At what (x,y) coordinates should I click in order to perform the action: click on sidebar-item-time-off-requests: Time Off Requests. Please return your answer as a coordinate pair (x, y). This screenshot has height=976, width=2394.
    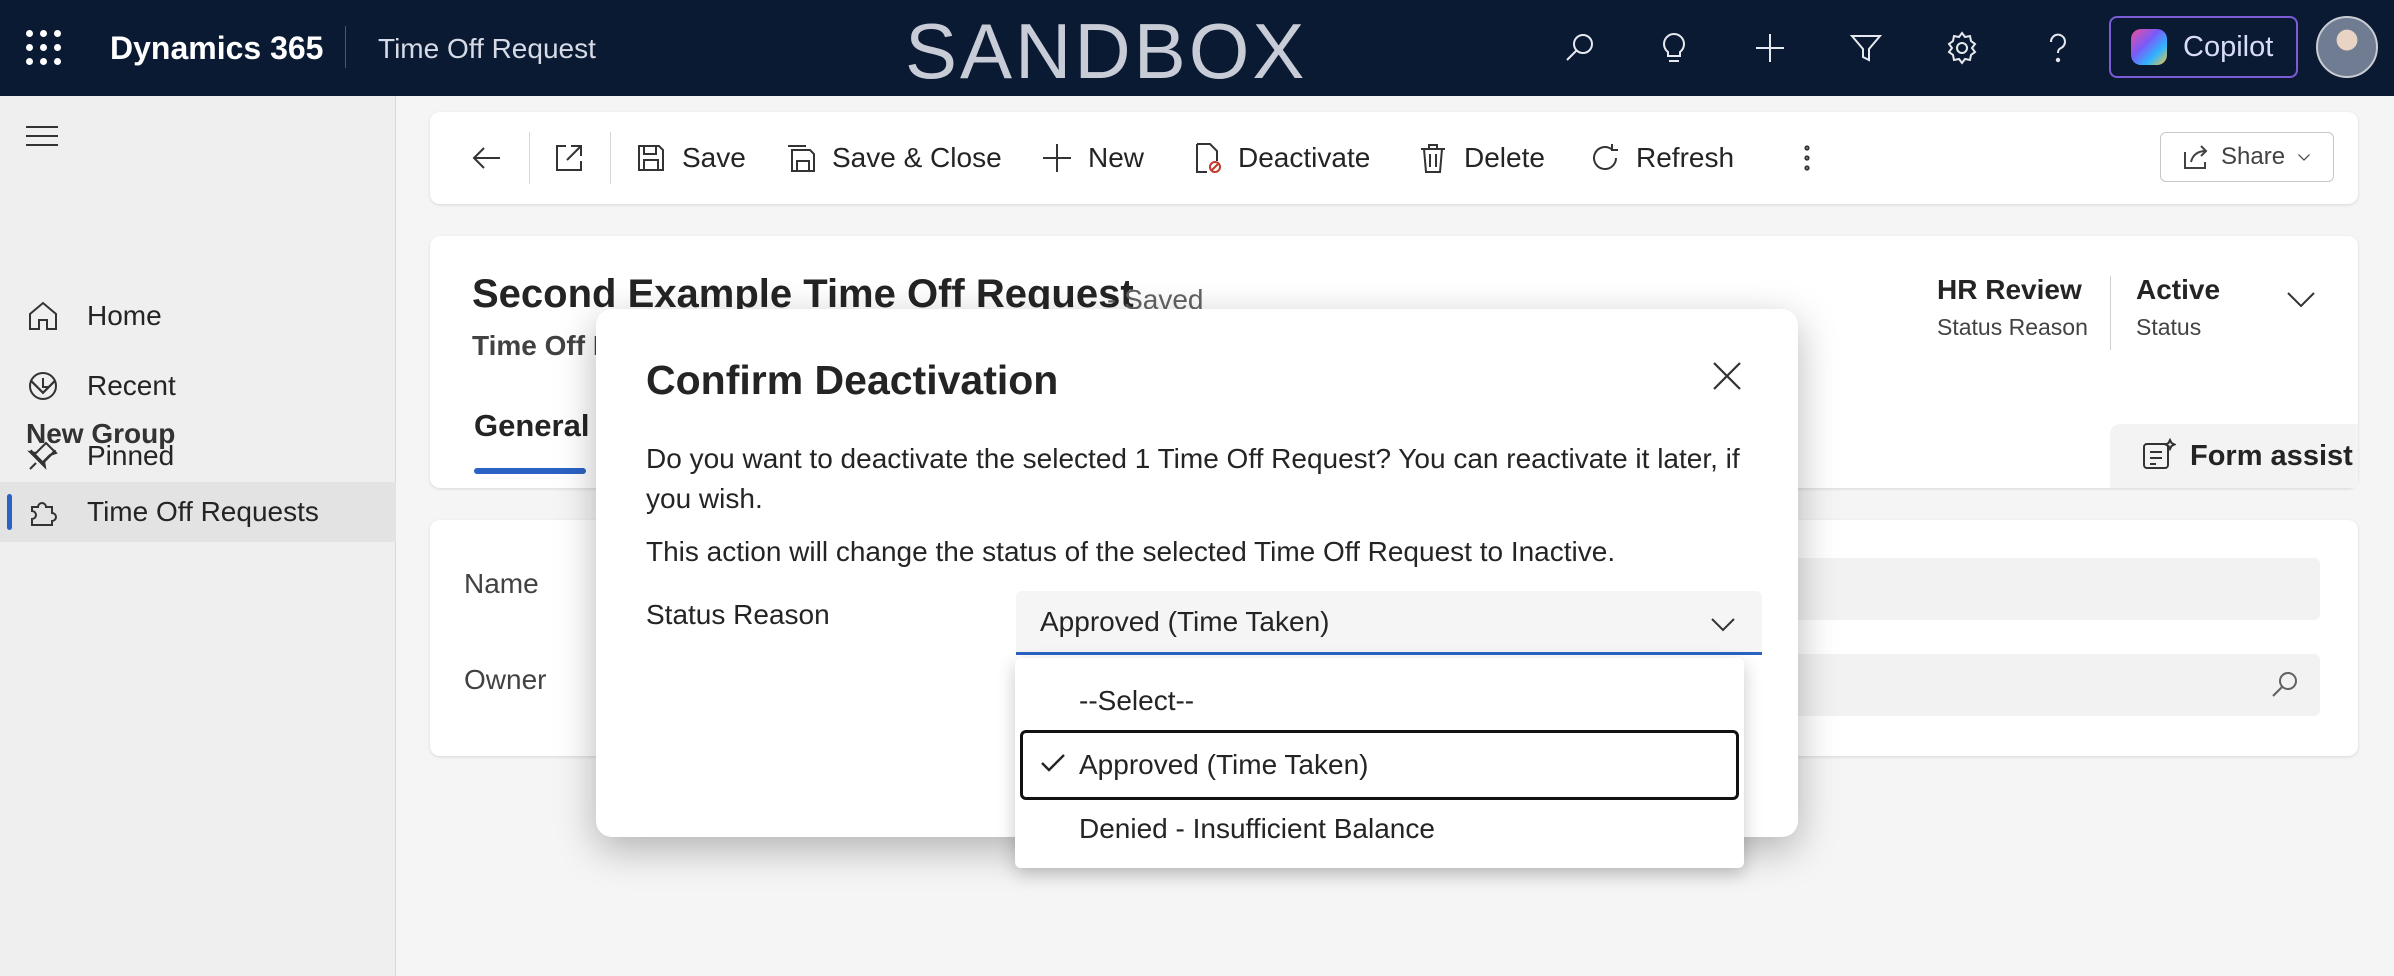
    Looking at the image, I should click on (198, 512).